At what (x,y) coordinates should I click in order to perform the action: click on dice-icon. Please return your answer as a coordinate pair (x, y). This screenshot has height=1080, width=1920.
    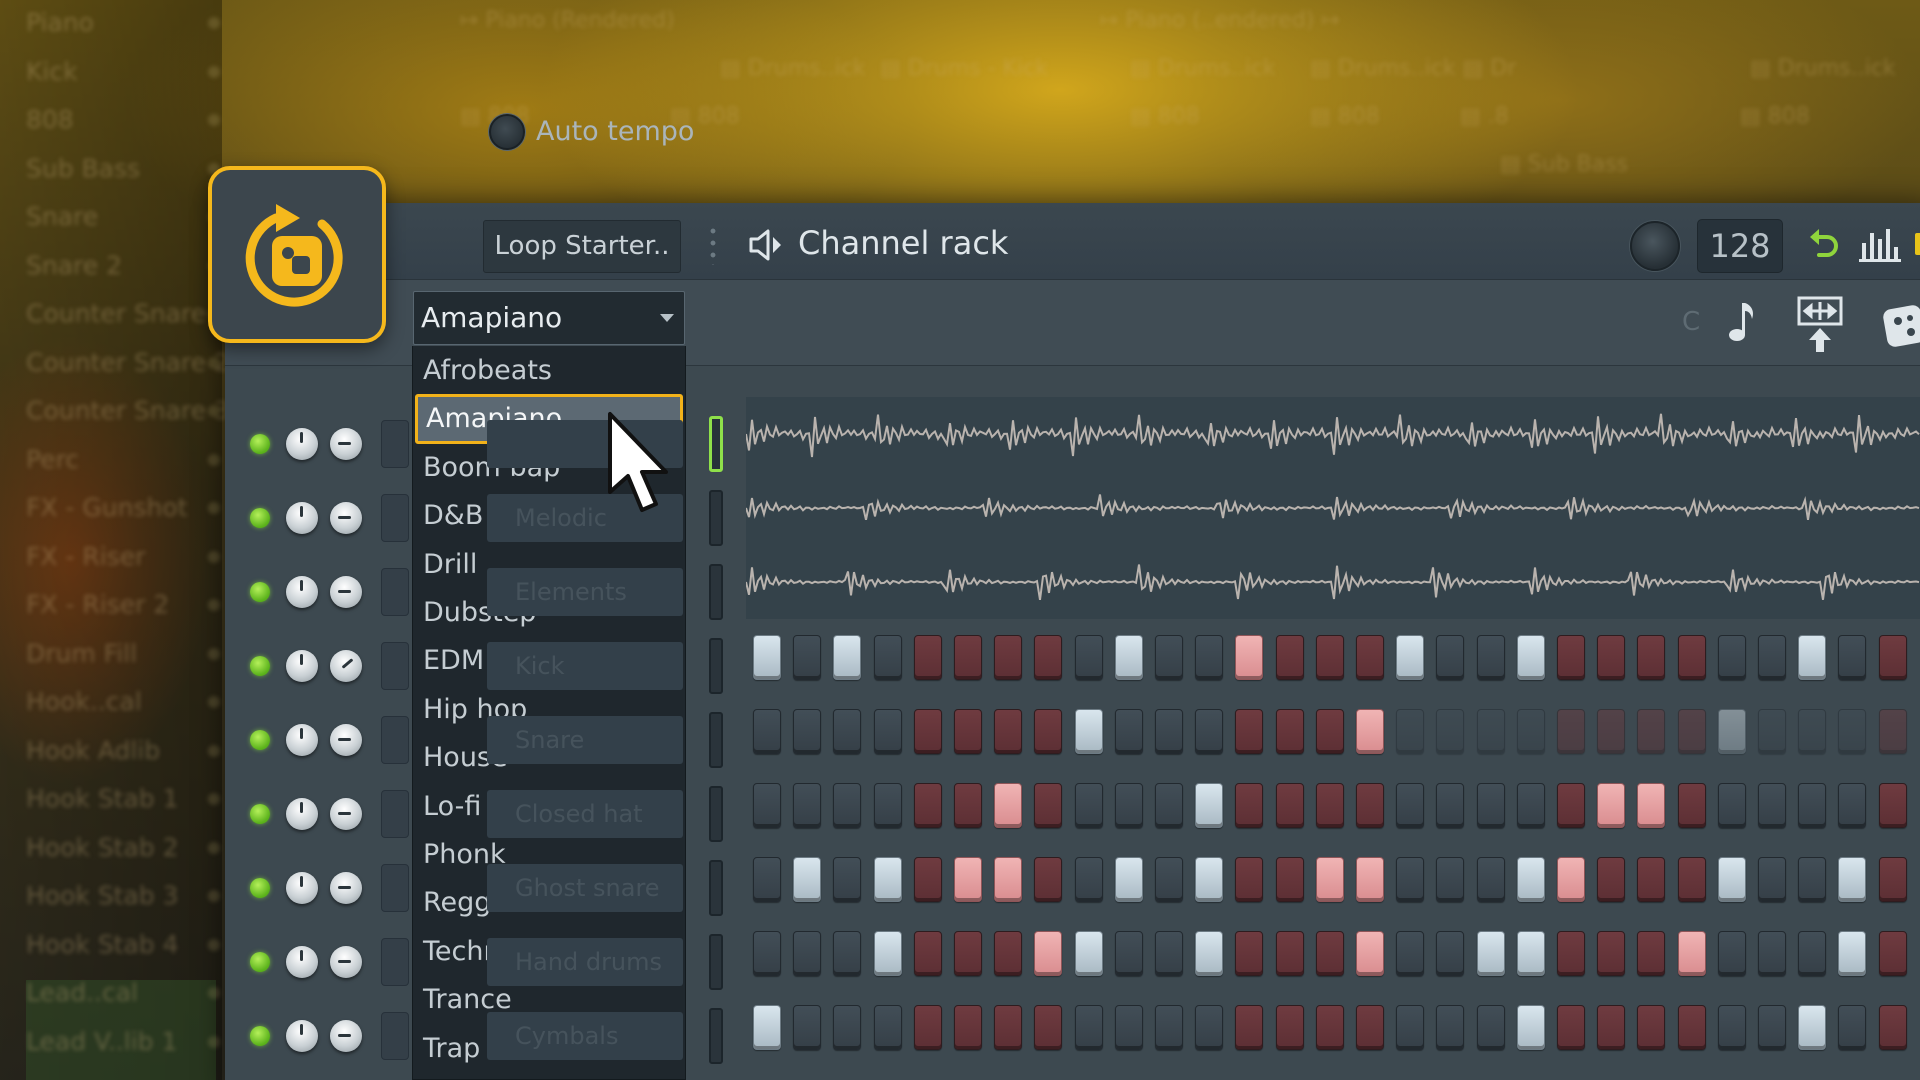
    Looking at the image, I should click on (1901, 324).